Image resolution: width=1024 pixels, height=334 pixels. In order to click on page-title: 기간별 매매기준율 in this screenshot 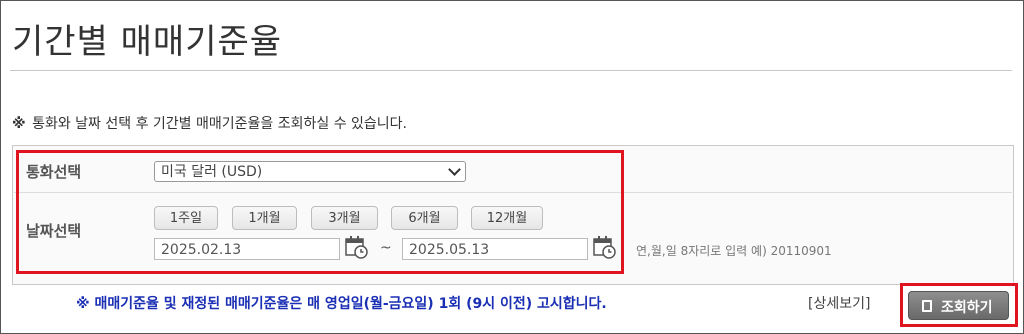, I will do `click(147, 42)`.